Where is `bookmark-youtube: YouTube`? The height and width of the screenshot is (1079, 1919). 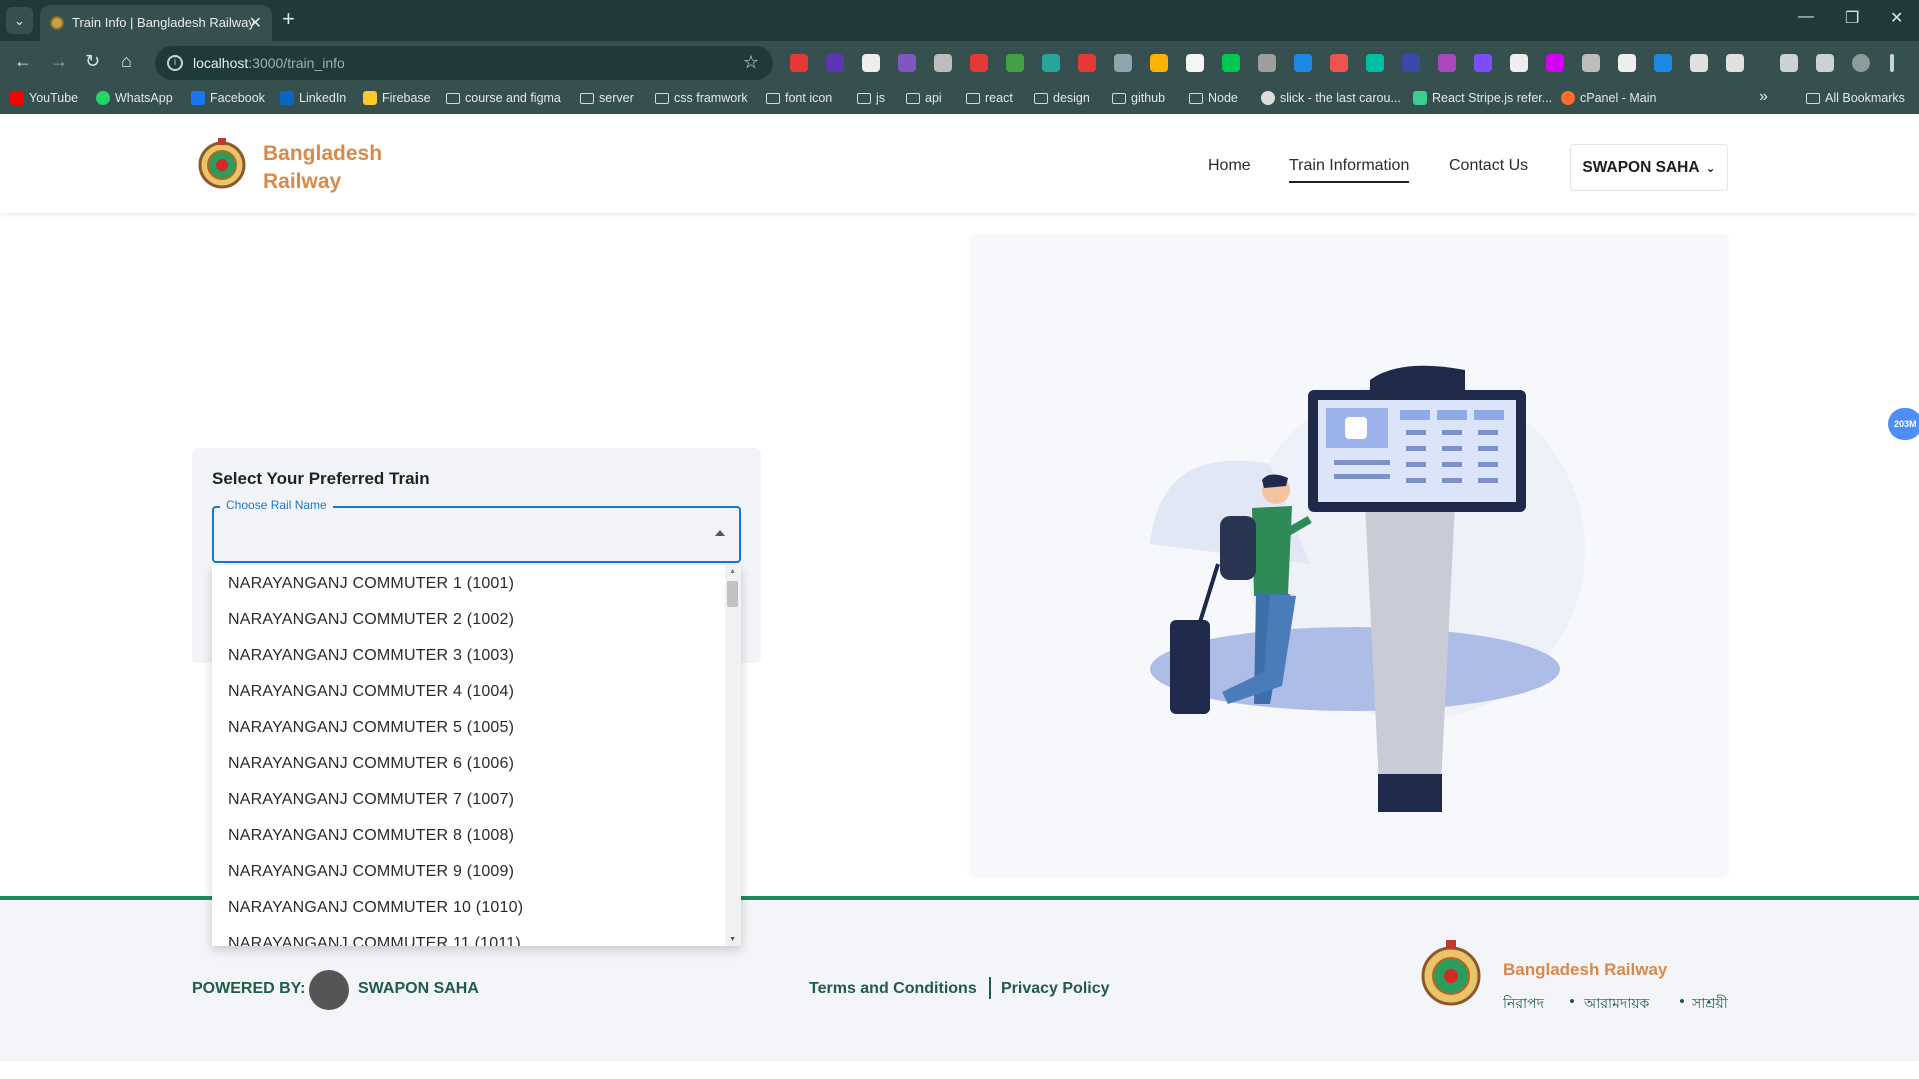 bookmark-youtube: YouTube is located at coordinates (44, 98).